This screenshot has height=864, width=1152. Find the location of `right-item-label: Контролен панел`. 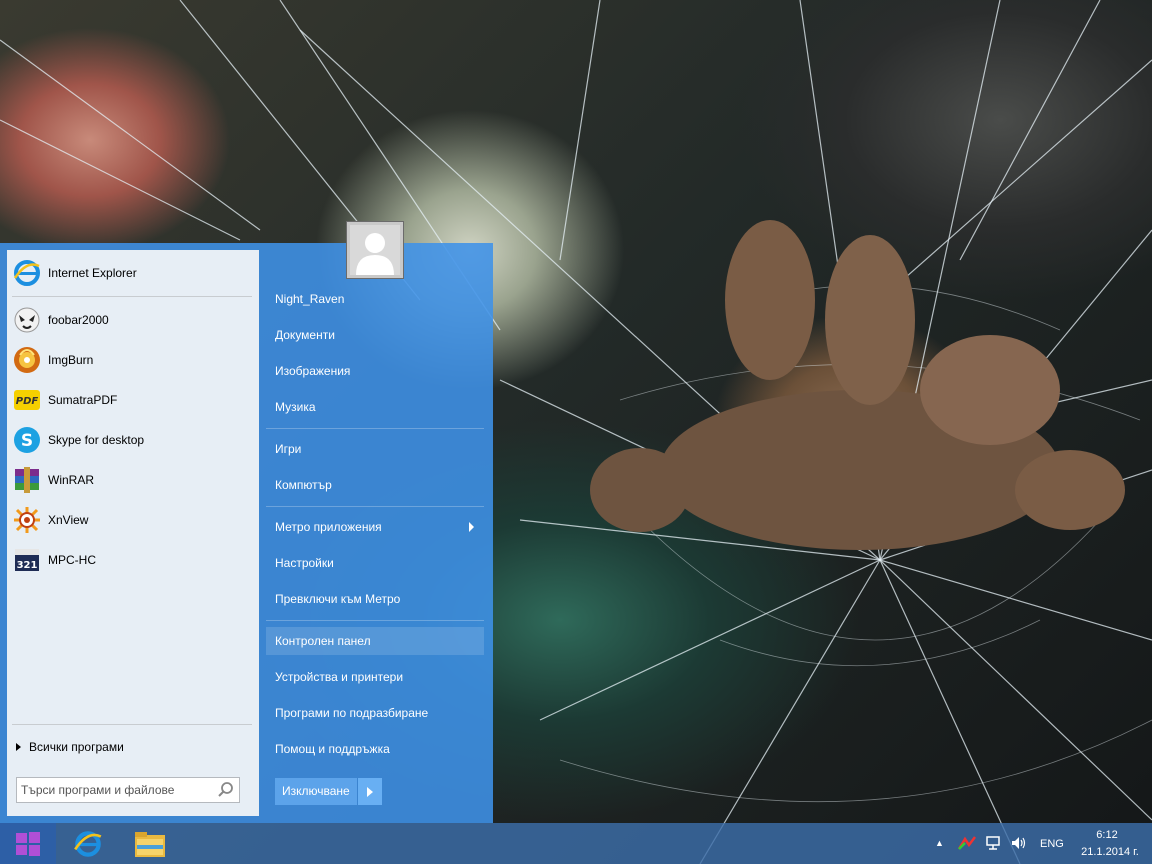

right-item-label: Контролен панел is located at coordinates (323, 641).